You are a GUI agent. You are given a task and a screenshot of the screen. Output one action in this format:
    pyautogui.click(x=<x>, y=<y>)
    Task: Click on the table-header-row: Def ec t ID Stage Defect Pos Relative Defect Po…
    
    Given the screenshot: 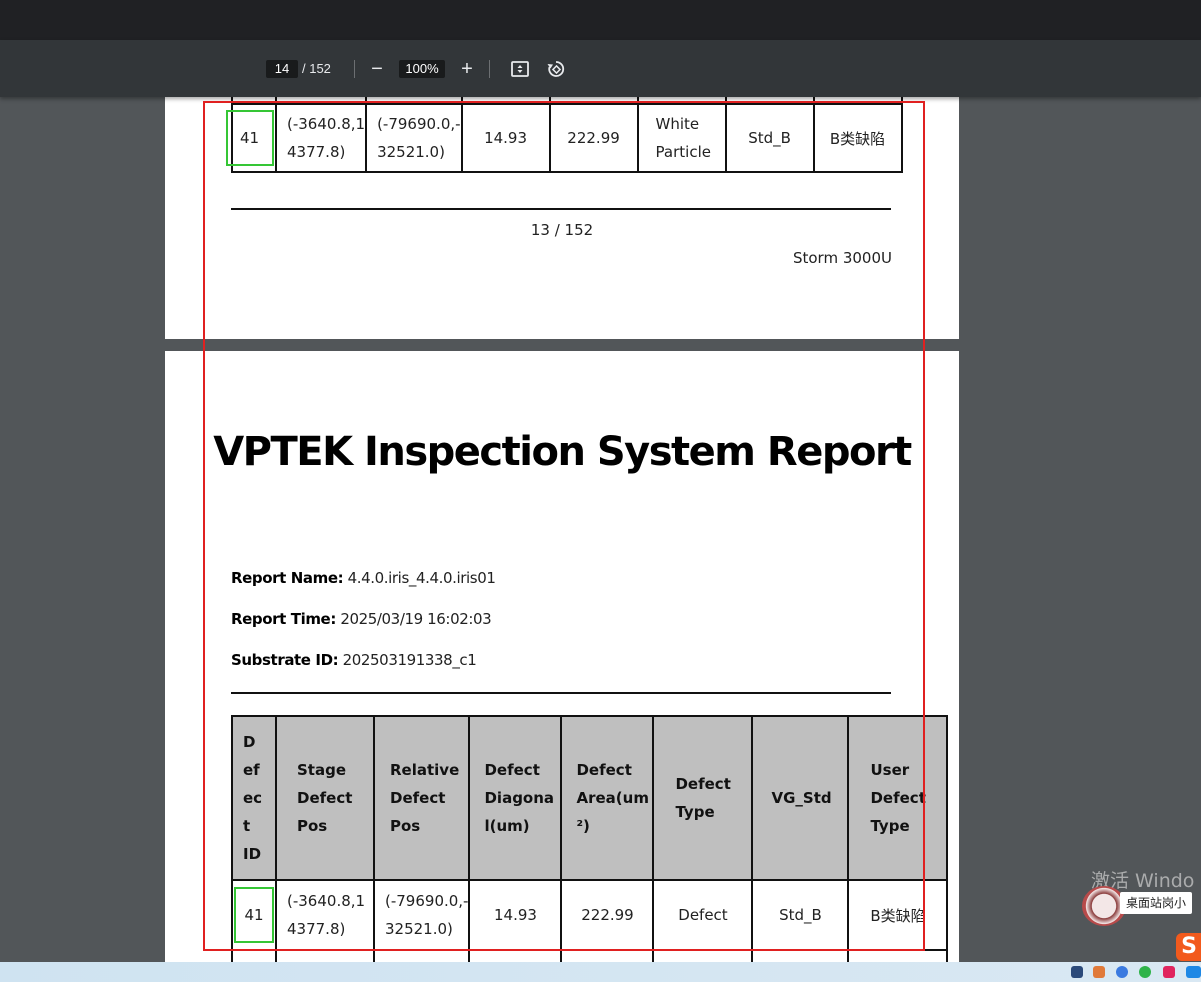 What is the action you would take?
    pyautogui.click(x=590, y=798)
    